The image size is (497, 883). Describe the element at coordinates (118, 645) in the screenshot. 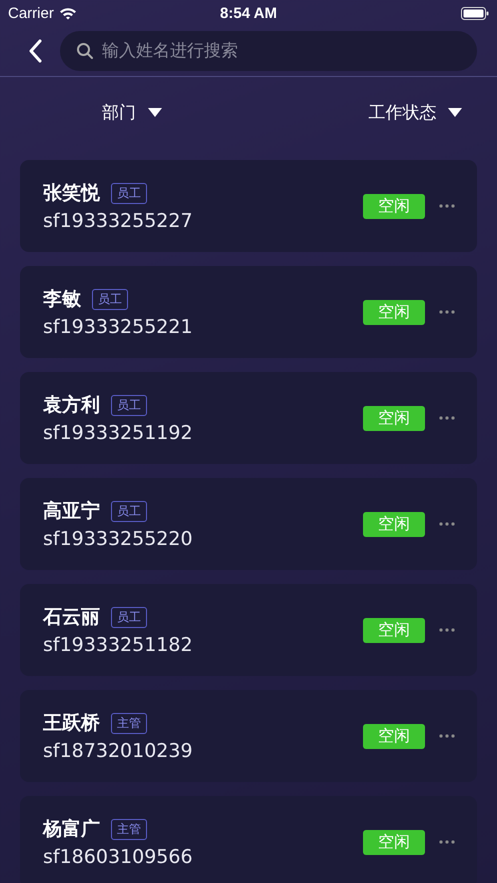

I see `account-id: sf19333251182` at that location.